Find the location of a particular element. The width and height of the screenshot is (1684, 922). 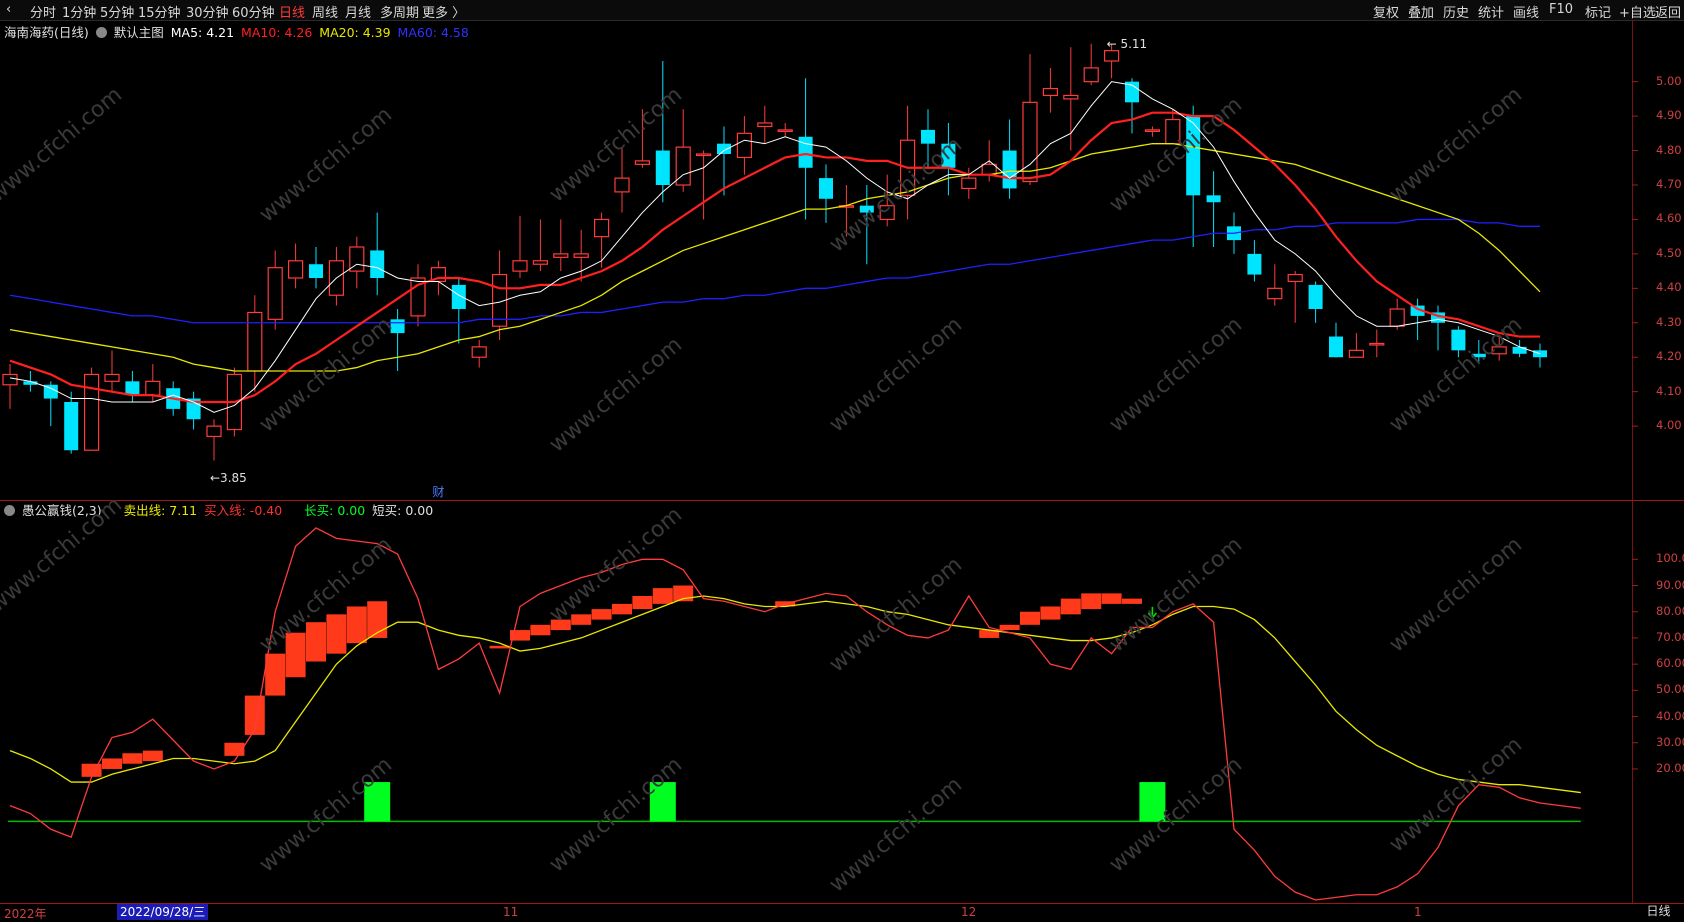

main-ytick-5: 4.50 is located at coordinates (1669, 252).